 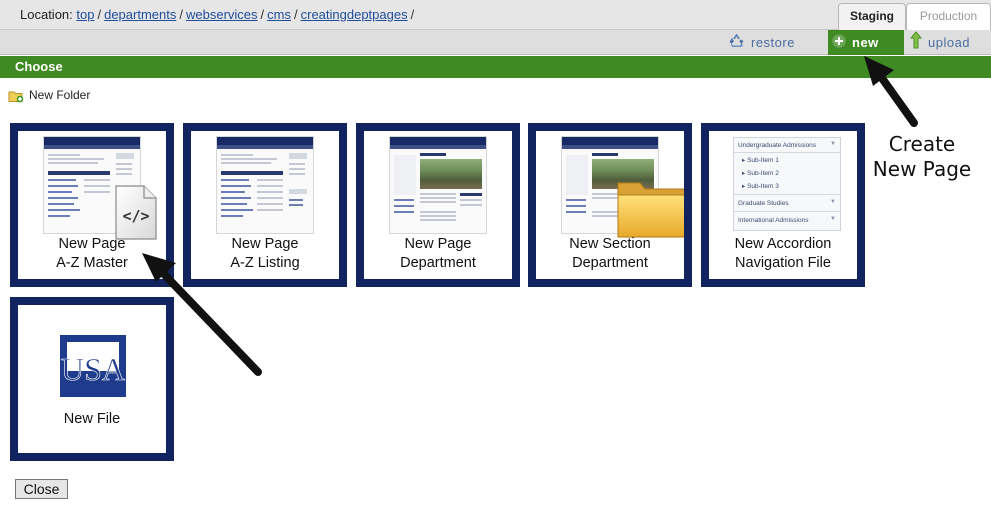 What do you see at coordinates (736, 43) in the screenshot?
I see `recycle-icon` at bounding box center [736, 43].